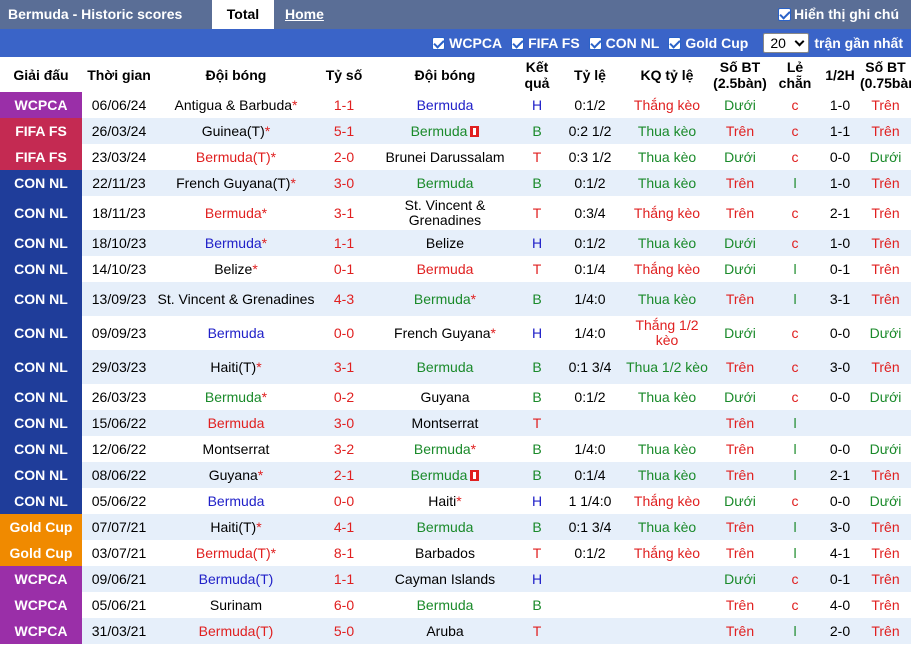 The width and height of the screenshot is (911, 650). What do you see at coordinates (344, 333) in the screenshot?
I see `match-score: 0-0` at bounding box center [344, 333].